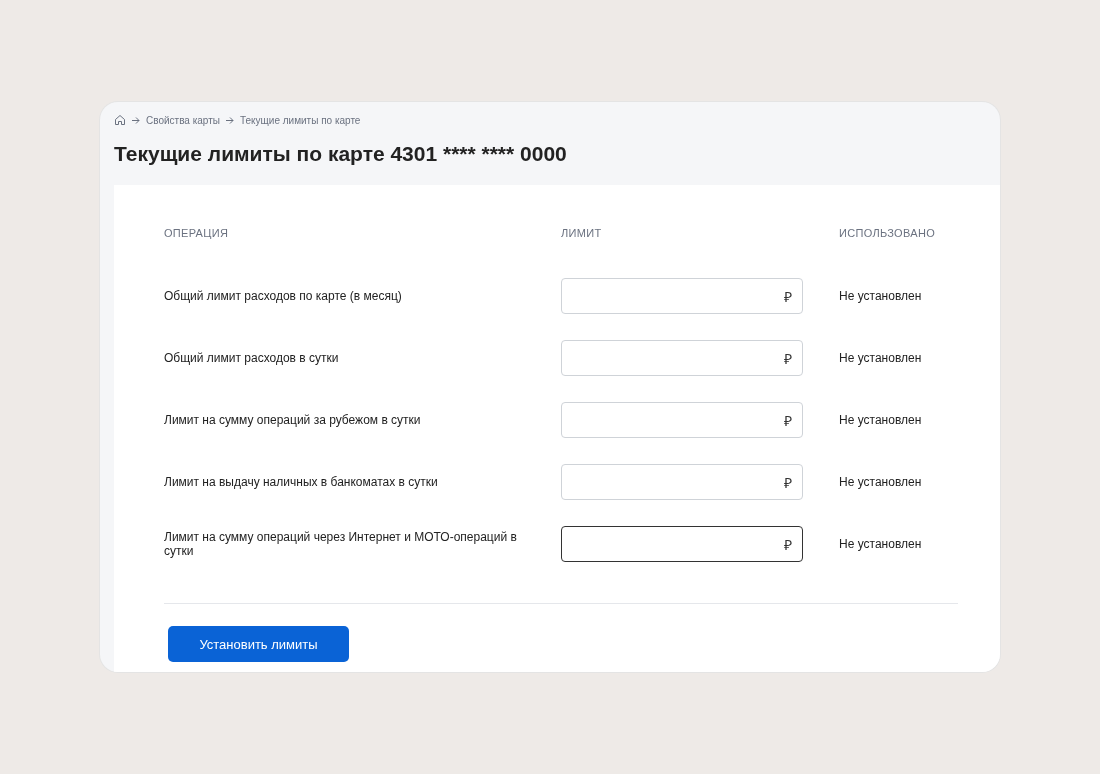  I want to click on operation-label: Общий лимит расходов в сутки, so click(252, 358).